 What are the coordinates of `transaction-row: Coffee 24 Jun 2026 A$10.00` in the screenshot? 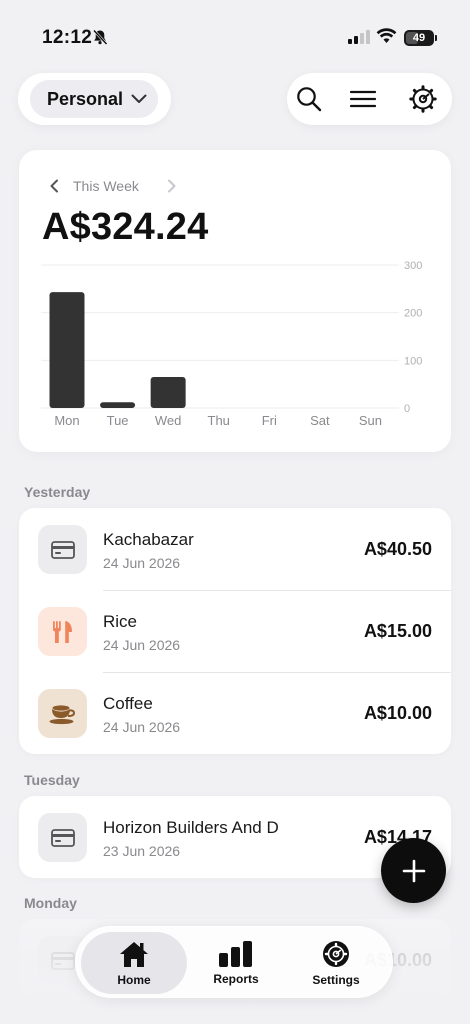 It's located at (235, 713).